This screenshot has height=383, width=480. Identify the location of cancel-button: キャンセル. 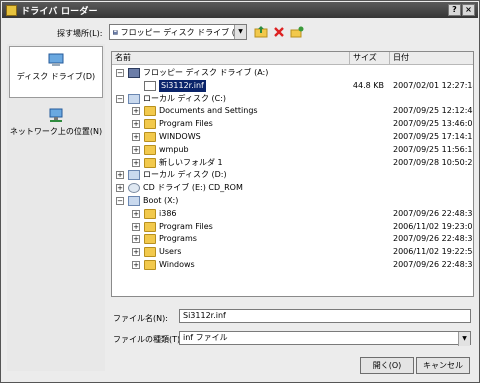
(443, 365).